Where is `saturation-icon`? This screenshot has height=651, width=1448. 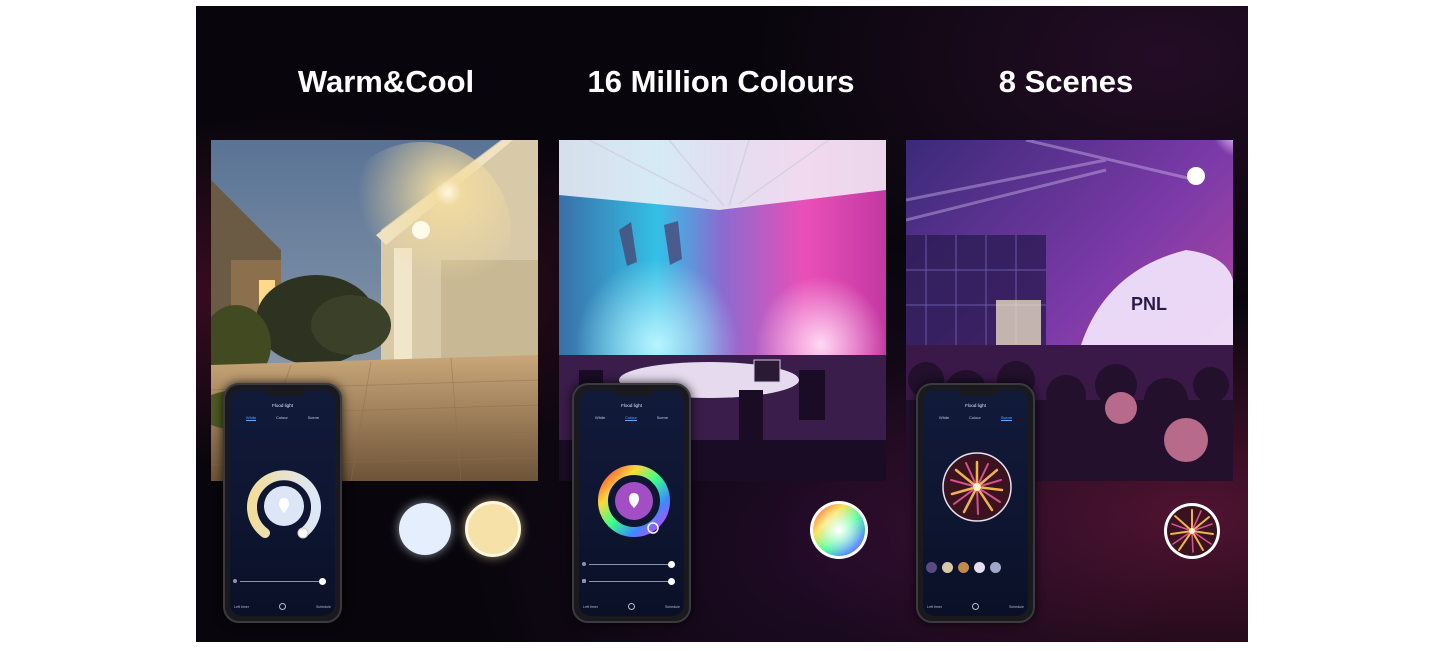
saturation-icon is located at coordinates (584, 581).